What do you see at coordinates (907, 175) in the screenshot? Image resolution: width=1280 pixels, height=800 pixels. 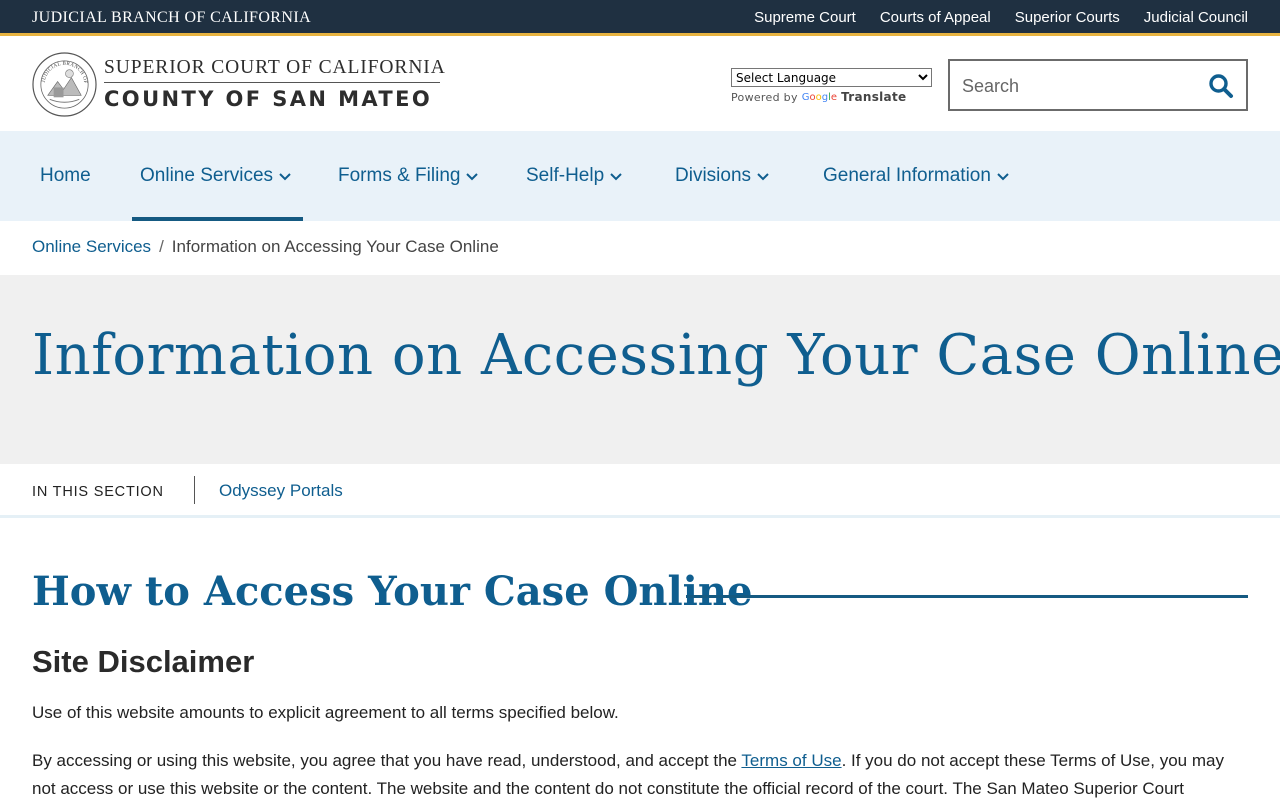 I see `nav-item-label: General Information` at bounding box center [907, 175].